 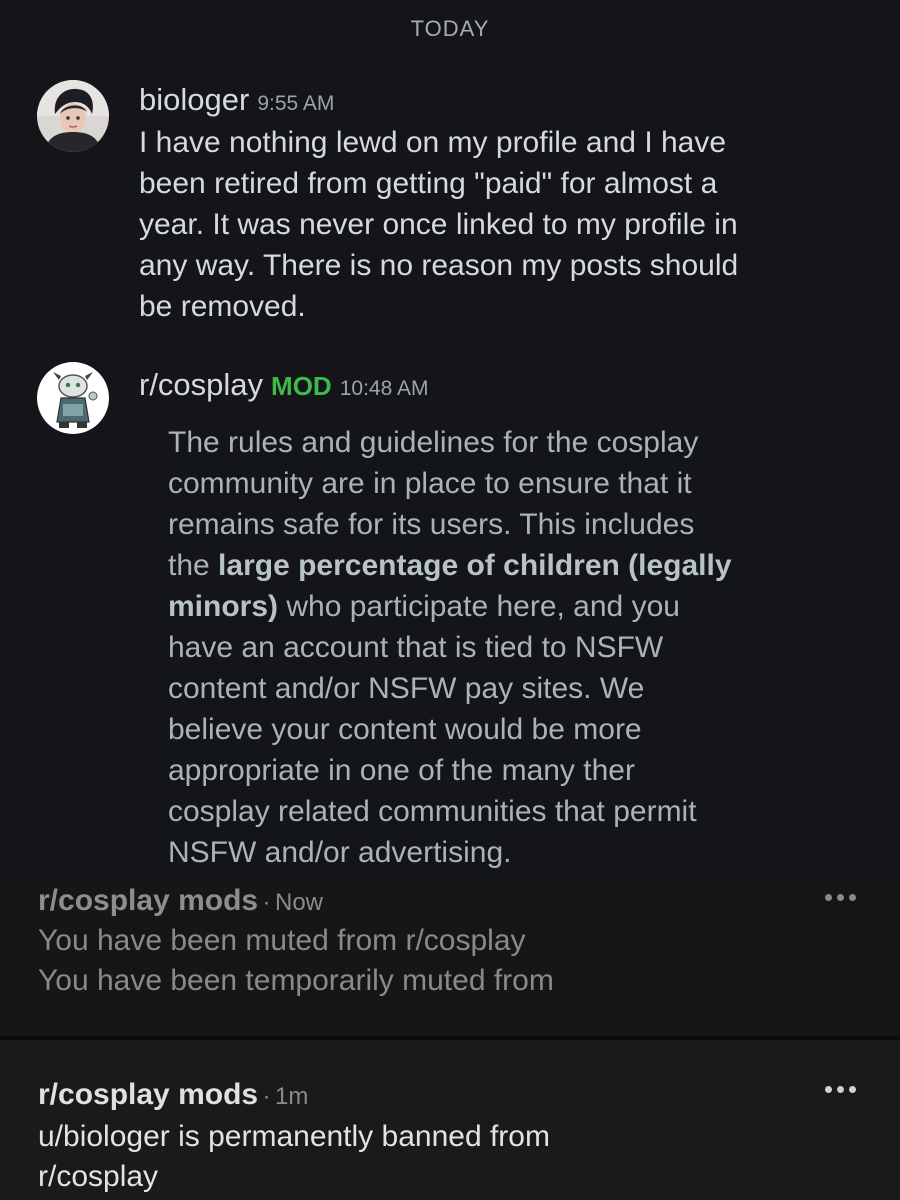 I want to click on username: biologer, so click(x=194, y=99).